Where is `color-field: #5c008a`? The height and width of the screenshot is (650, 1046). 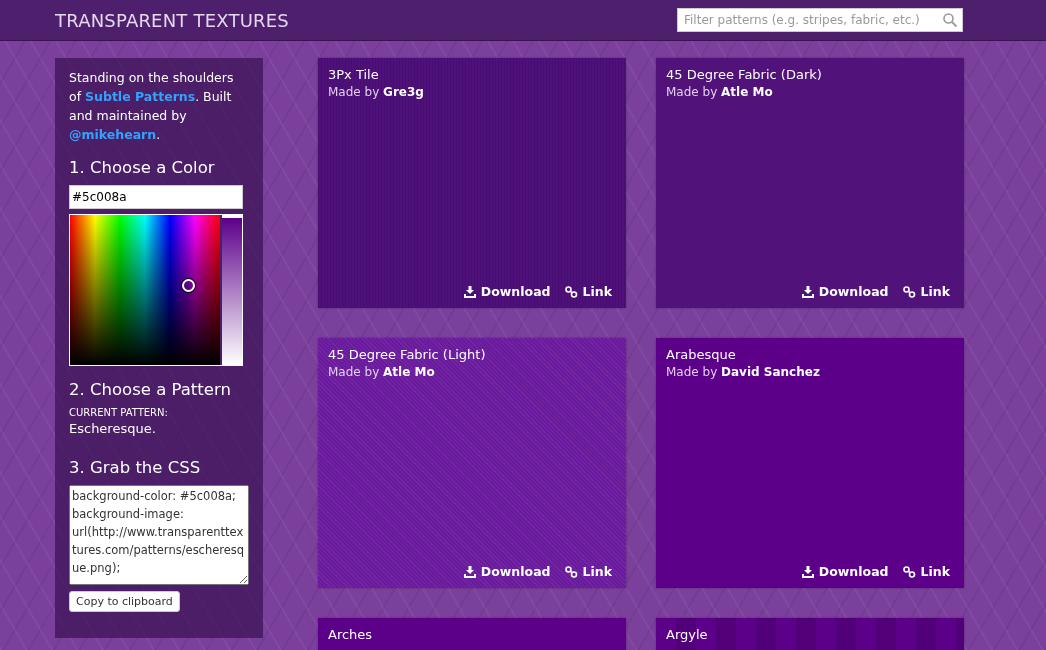 color-field: #5c008a is located at coordinates (156, 197).